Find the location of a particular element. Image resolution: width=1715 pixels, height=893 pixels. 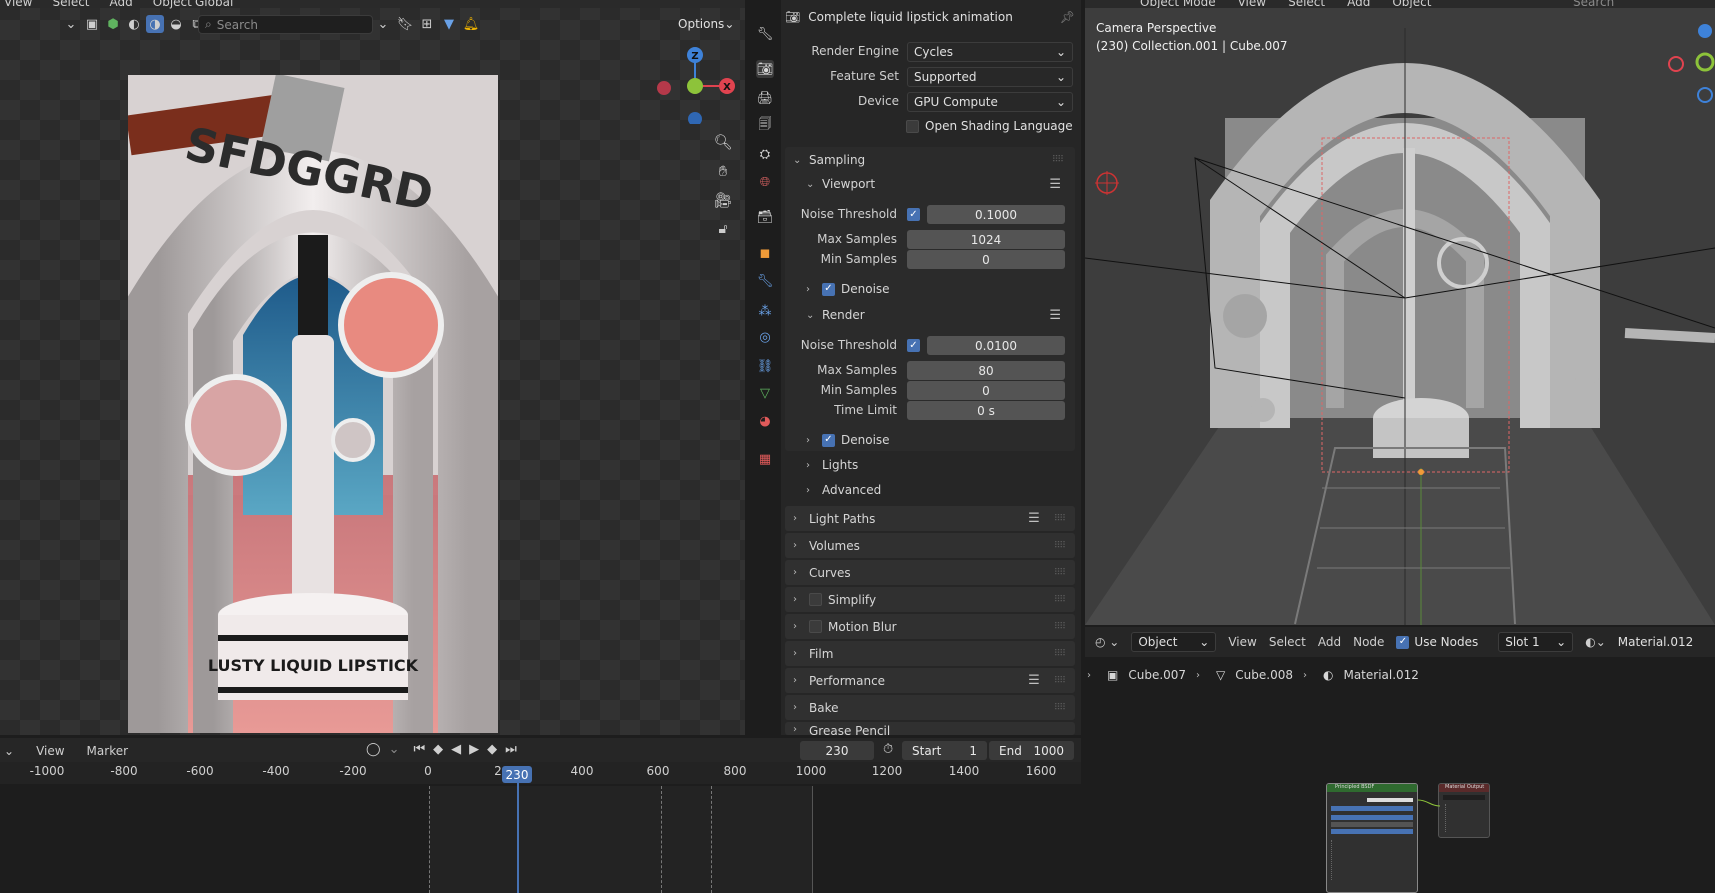

record-icon: ◯ is located at coordinates (373, 749).